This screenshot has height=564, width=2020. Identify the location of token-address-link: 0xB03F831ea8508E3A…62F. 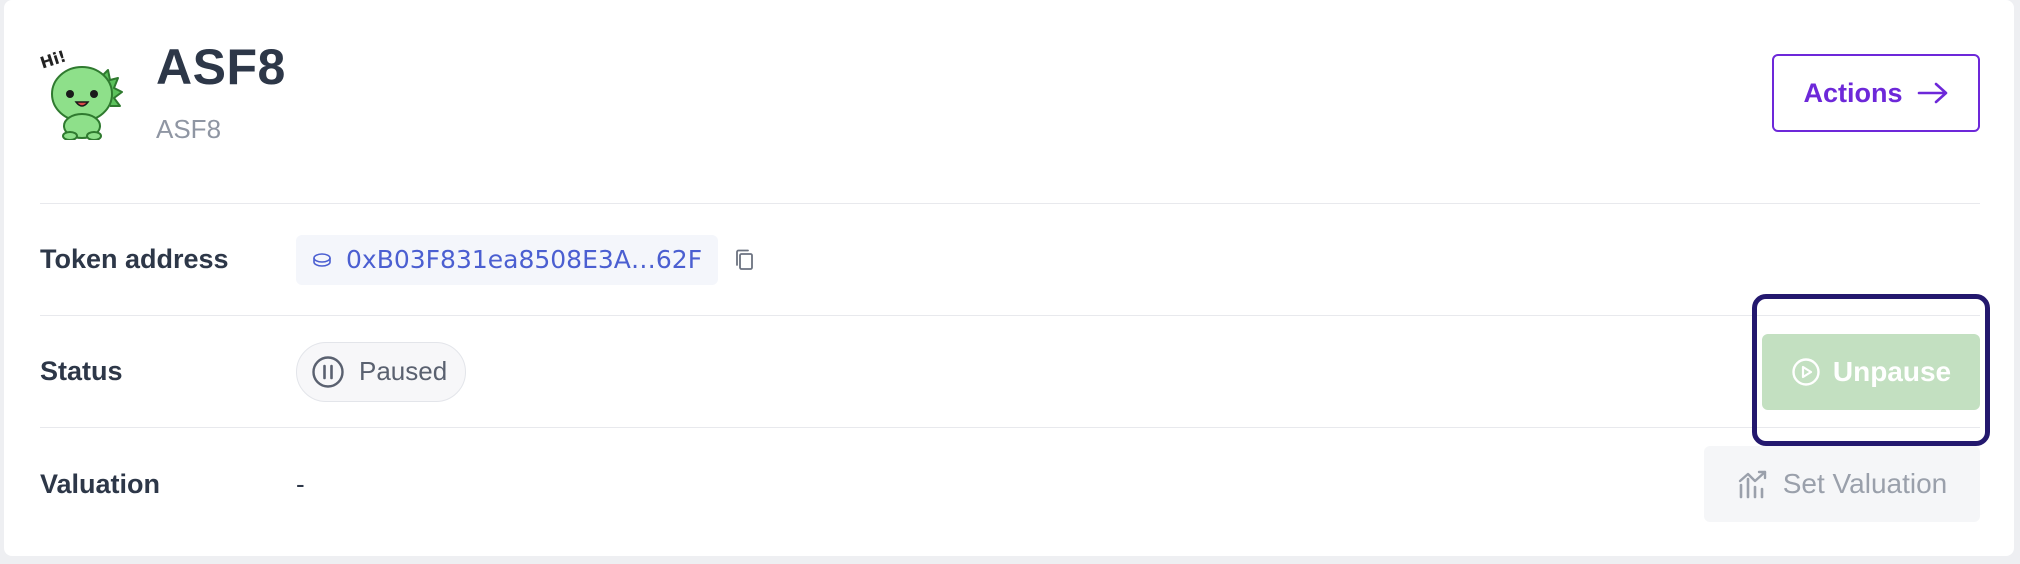
(507, 259).